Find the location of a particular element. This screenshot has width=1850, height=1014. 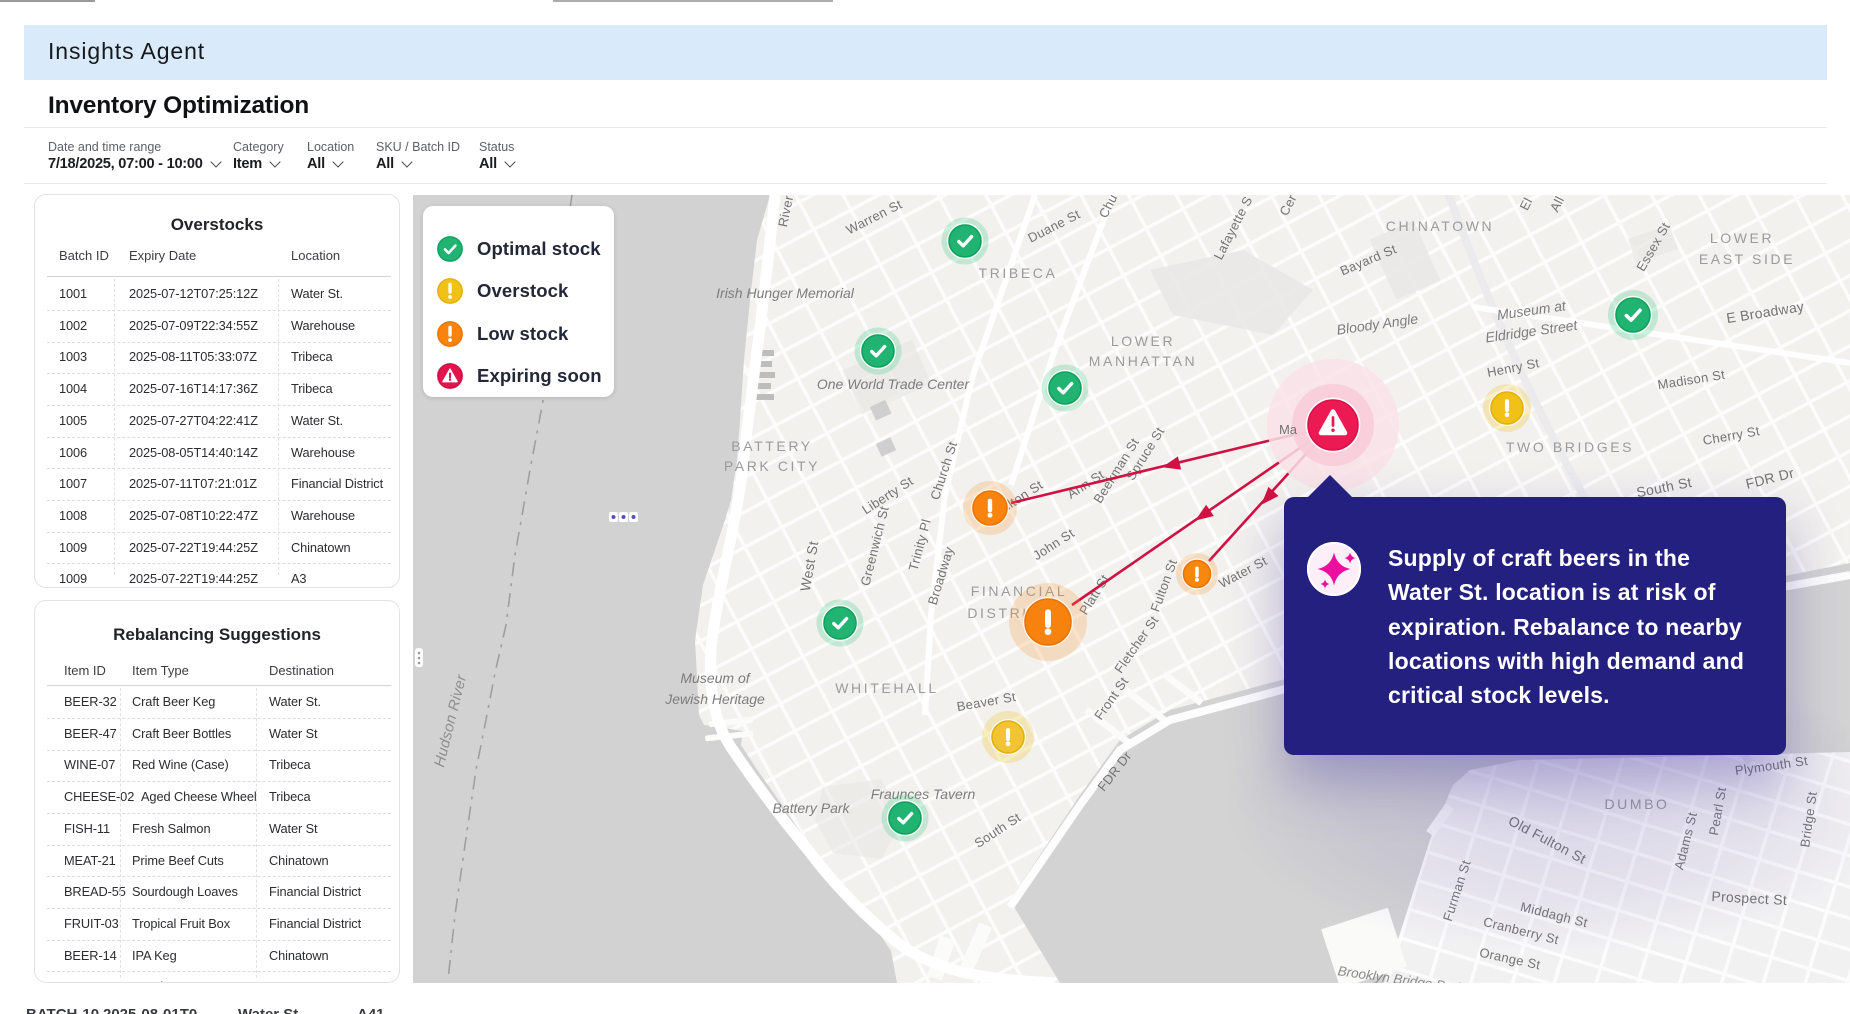

svg-text: Museum of is located at coordinates (715, 678).